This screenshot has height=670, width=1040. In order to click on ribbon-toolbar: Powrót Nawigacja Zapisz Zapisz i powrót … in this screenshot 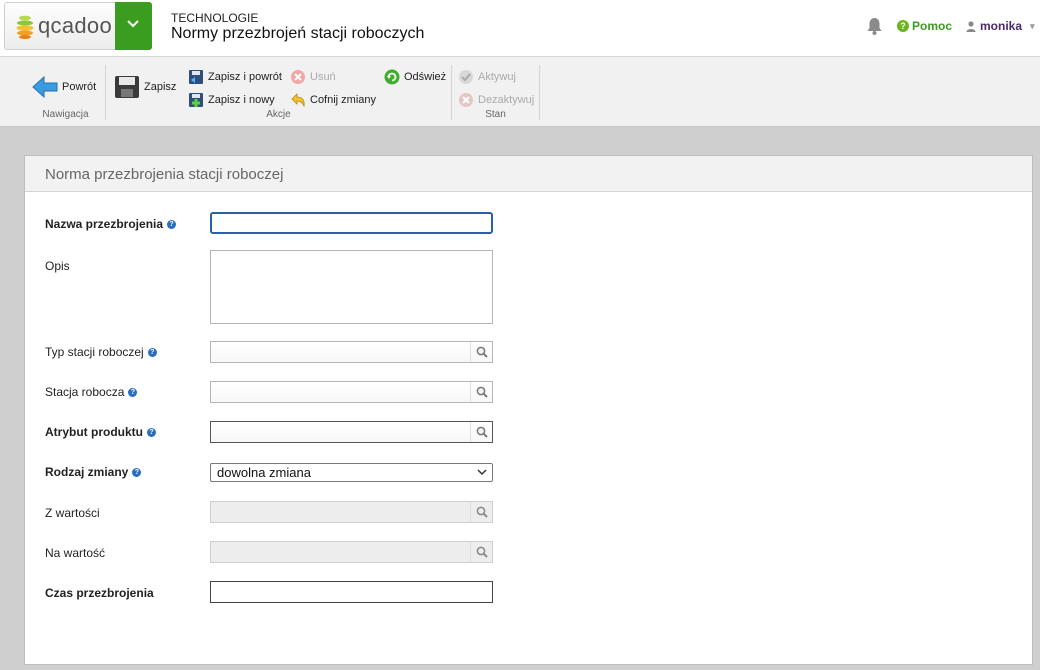, I will do `click(520, 92)`.